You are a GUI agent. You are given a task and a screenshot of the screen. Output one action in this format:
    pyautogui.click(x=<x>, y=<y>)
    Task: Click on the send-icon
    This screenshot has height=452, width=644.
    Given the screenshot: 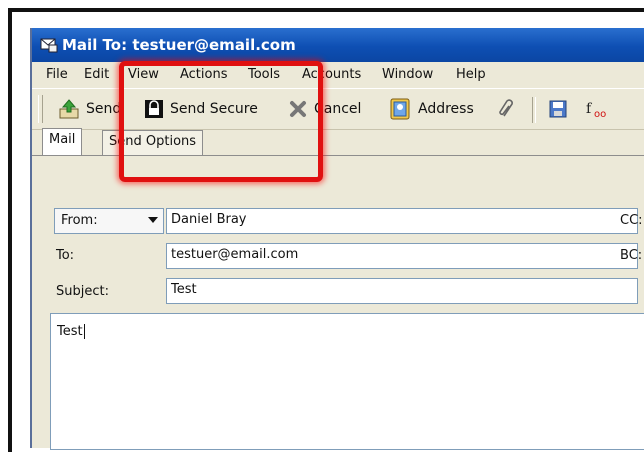 What is the action you would take?
    pyautogui.click(x=69, y=109)
    